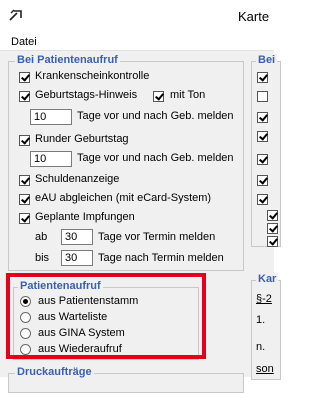 The width and height of the screenshot is (320, 393). I want to click on group-title-druckauftraege: Druckaufträge, so click(54, 372).